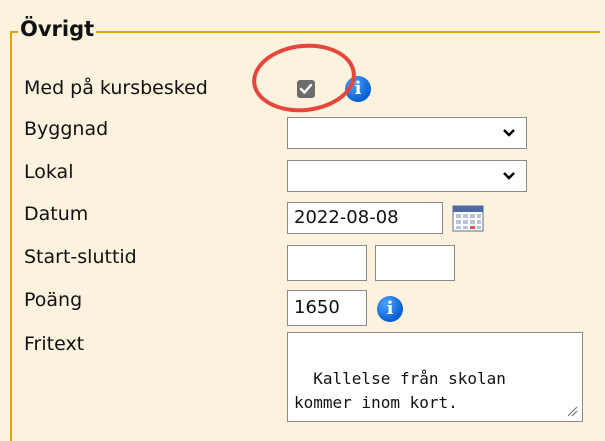  What do you see at coordinates (327, 308) in the screenshot?
I see `poang-input: 1650` at bounding box center [327, 308].